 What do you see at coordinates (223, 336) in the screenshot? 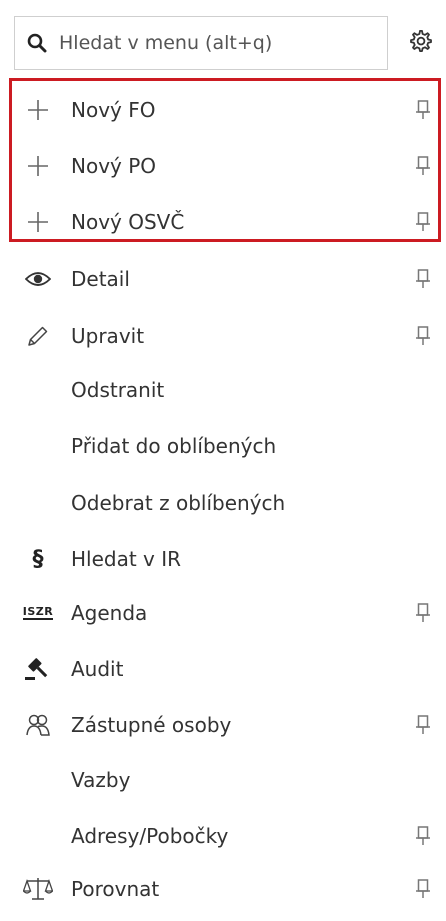
I see `menu-item-upravit: Upravit` at bounding box center [223, 336].